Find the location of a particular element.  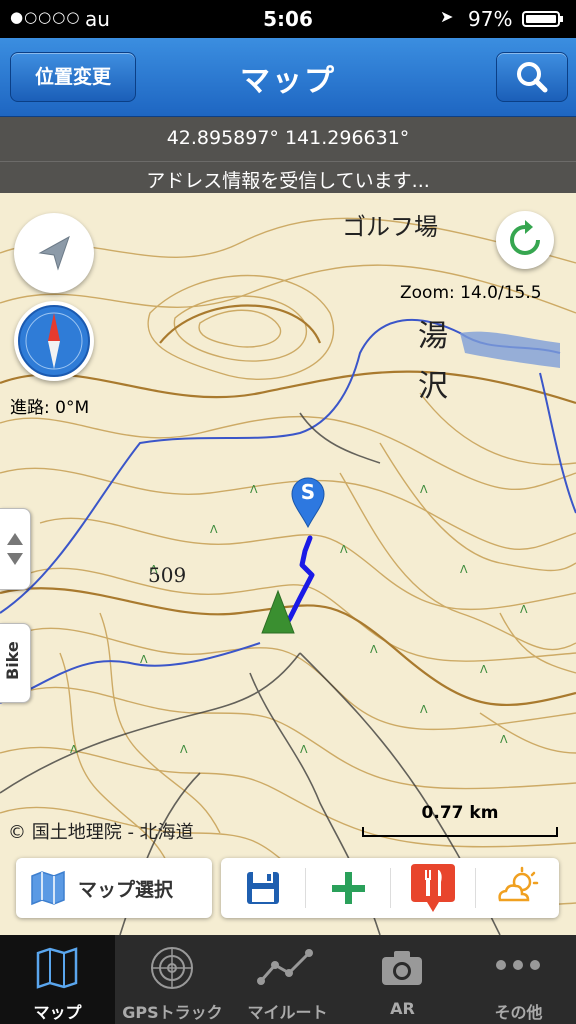

coordinates-text: 42.895897° 141.296631° is located at coordinates (288, 138).